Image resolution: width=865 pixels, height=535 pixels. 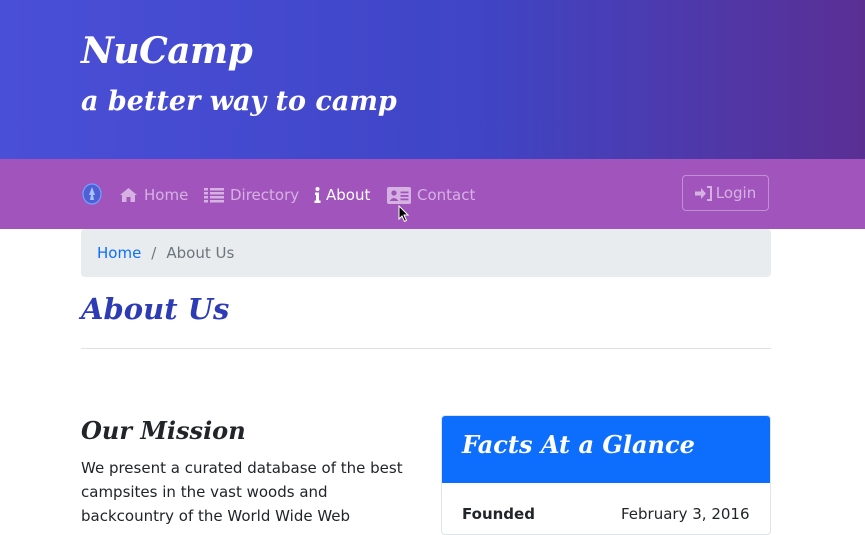 I want to click on page-title: About Us, so click(x=155, y=309).